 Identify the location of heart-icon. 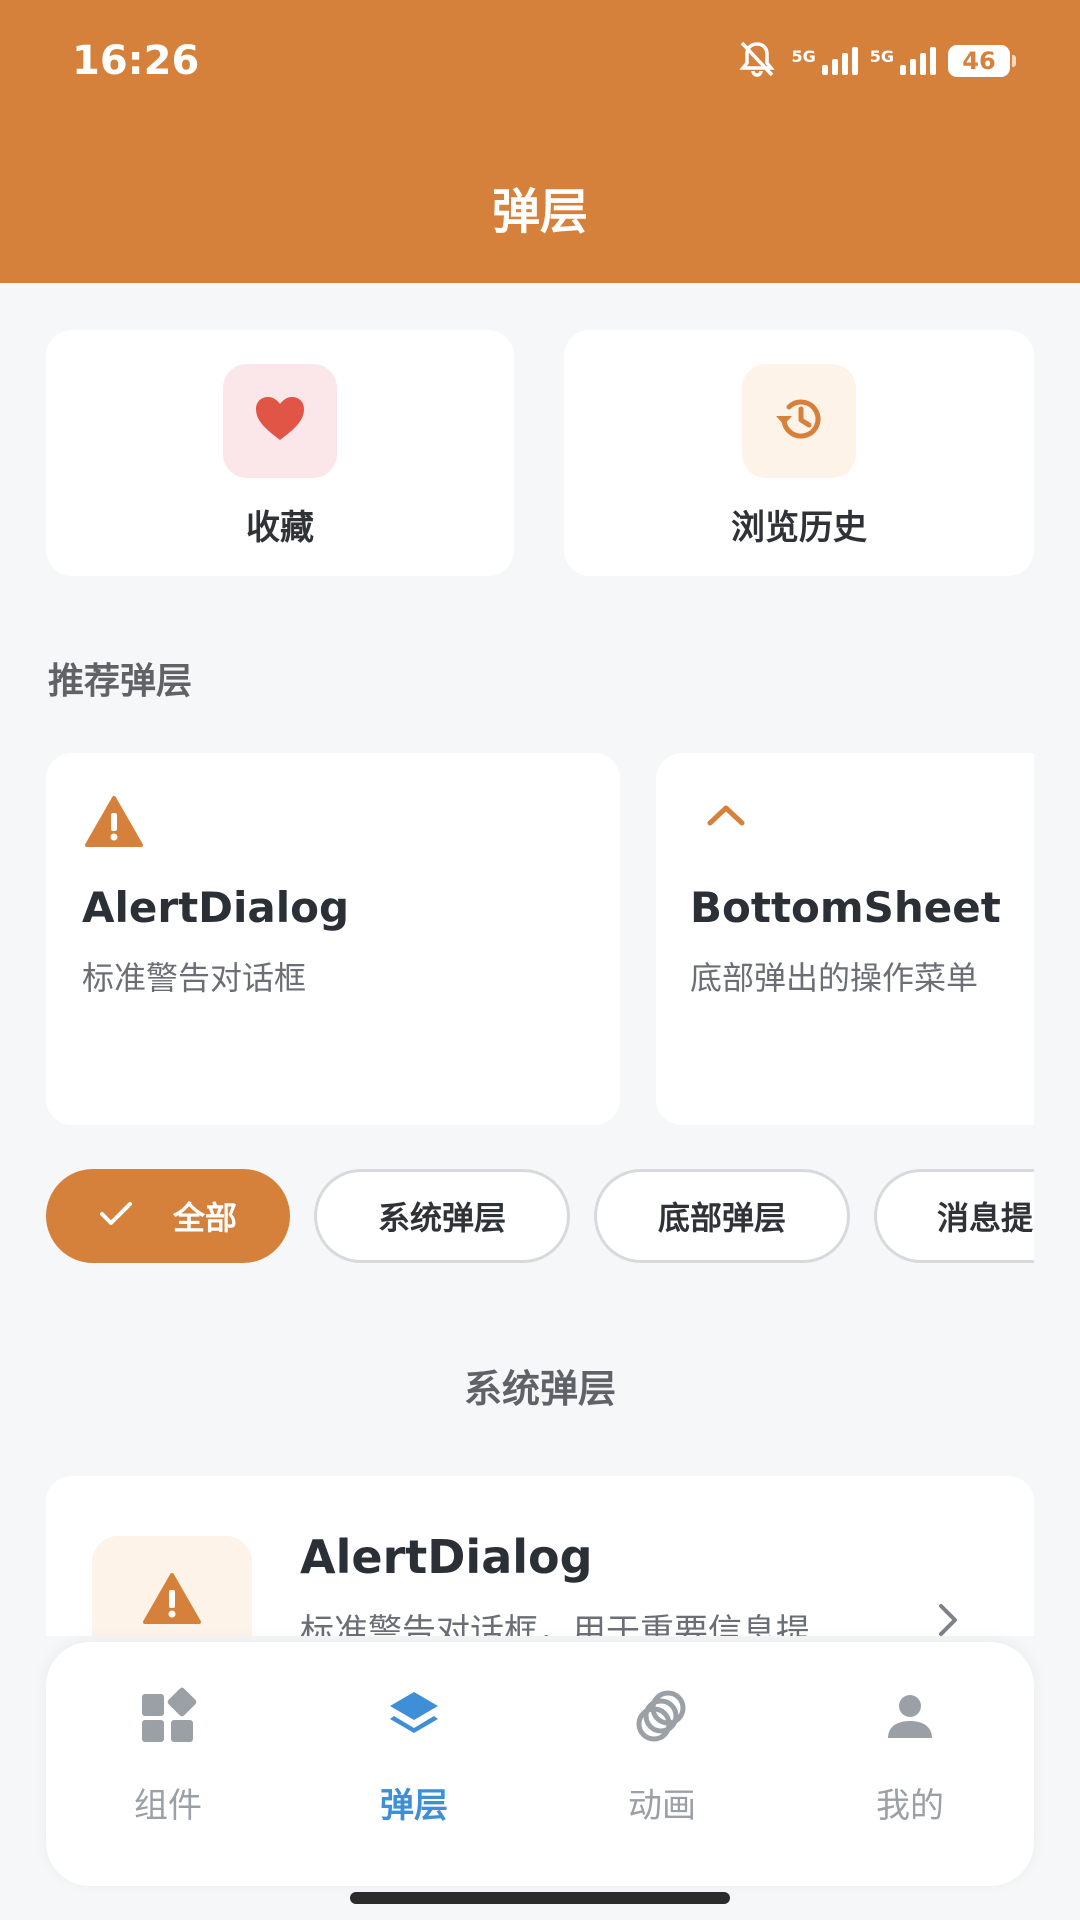
(280, 421).